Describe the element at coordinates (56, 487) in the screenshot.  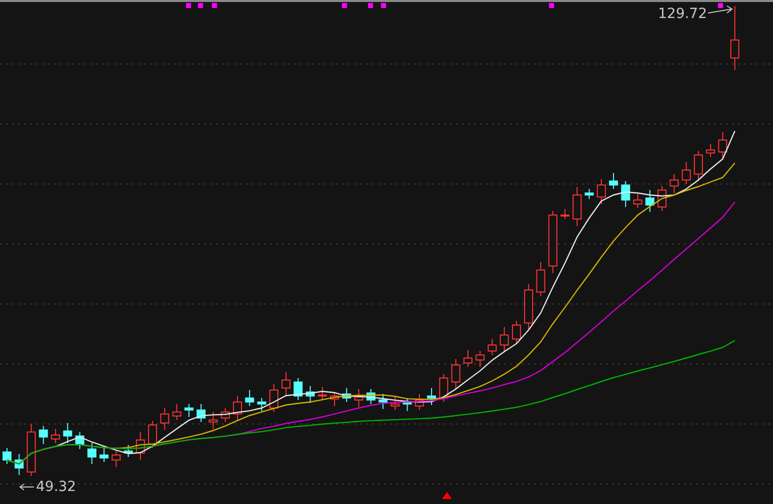
I see `price-label: 49.32` at that location.